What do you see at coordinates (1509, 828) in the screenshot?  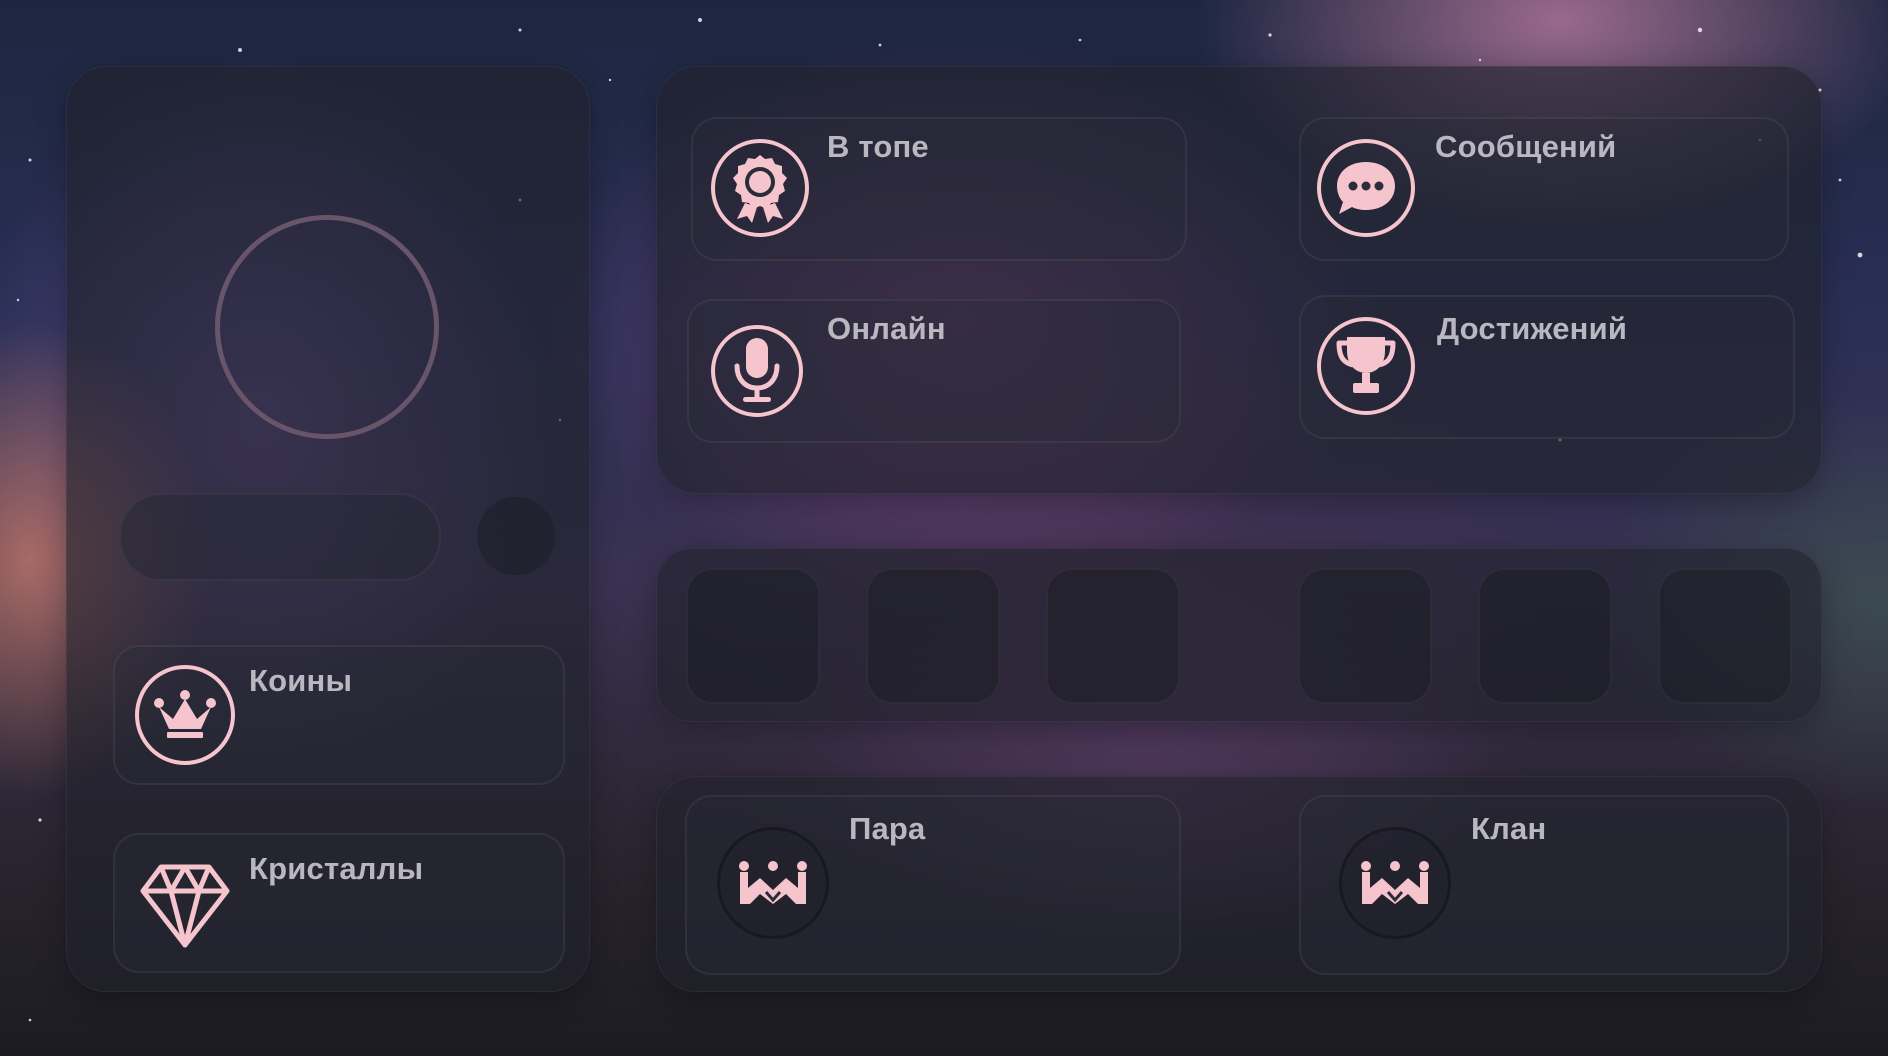 I see `clan-label: Клан` at bounding box center [1509, 828].